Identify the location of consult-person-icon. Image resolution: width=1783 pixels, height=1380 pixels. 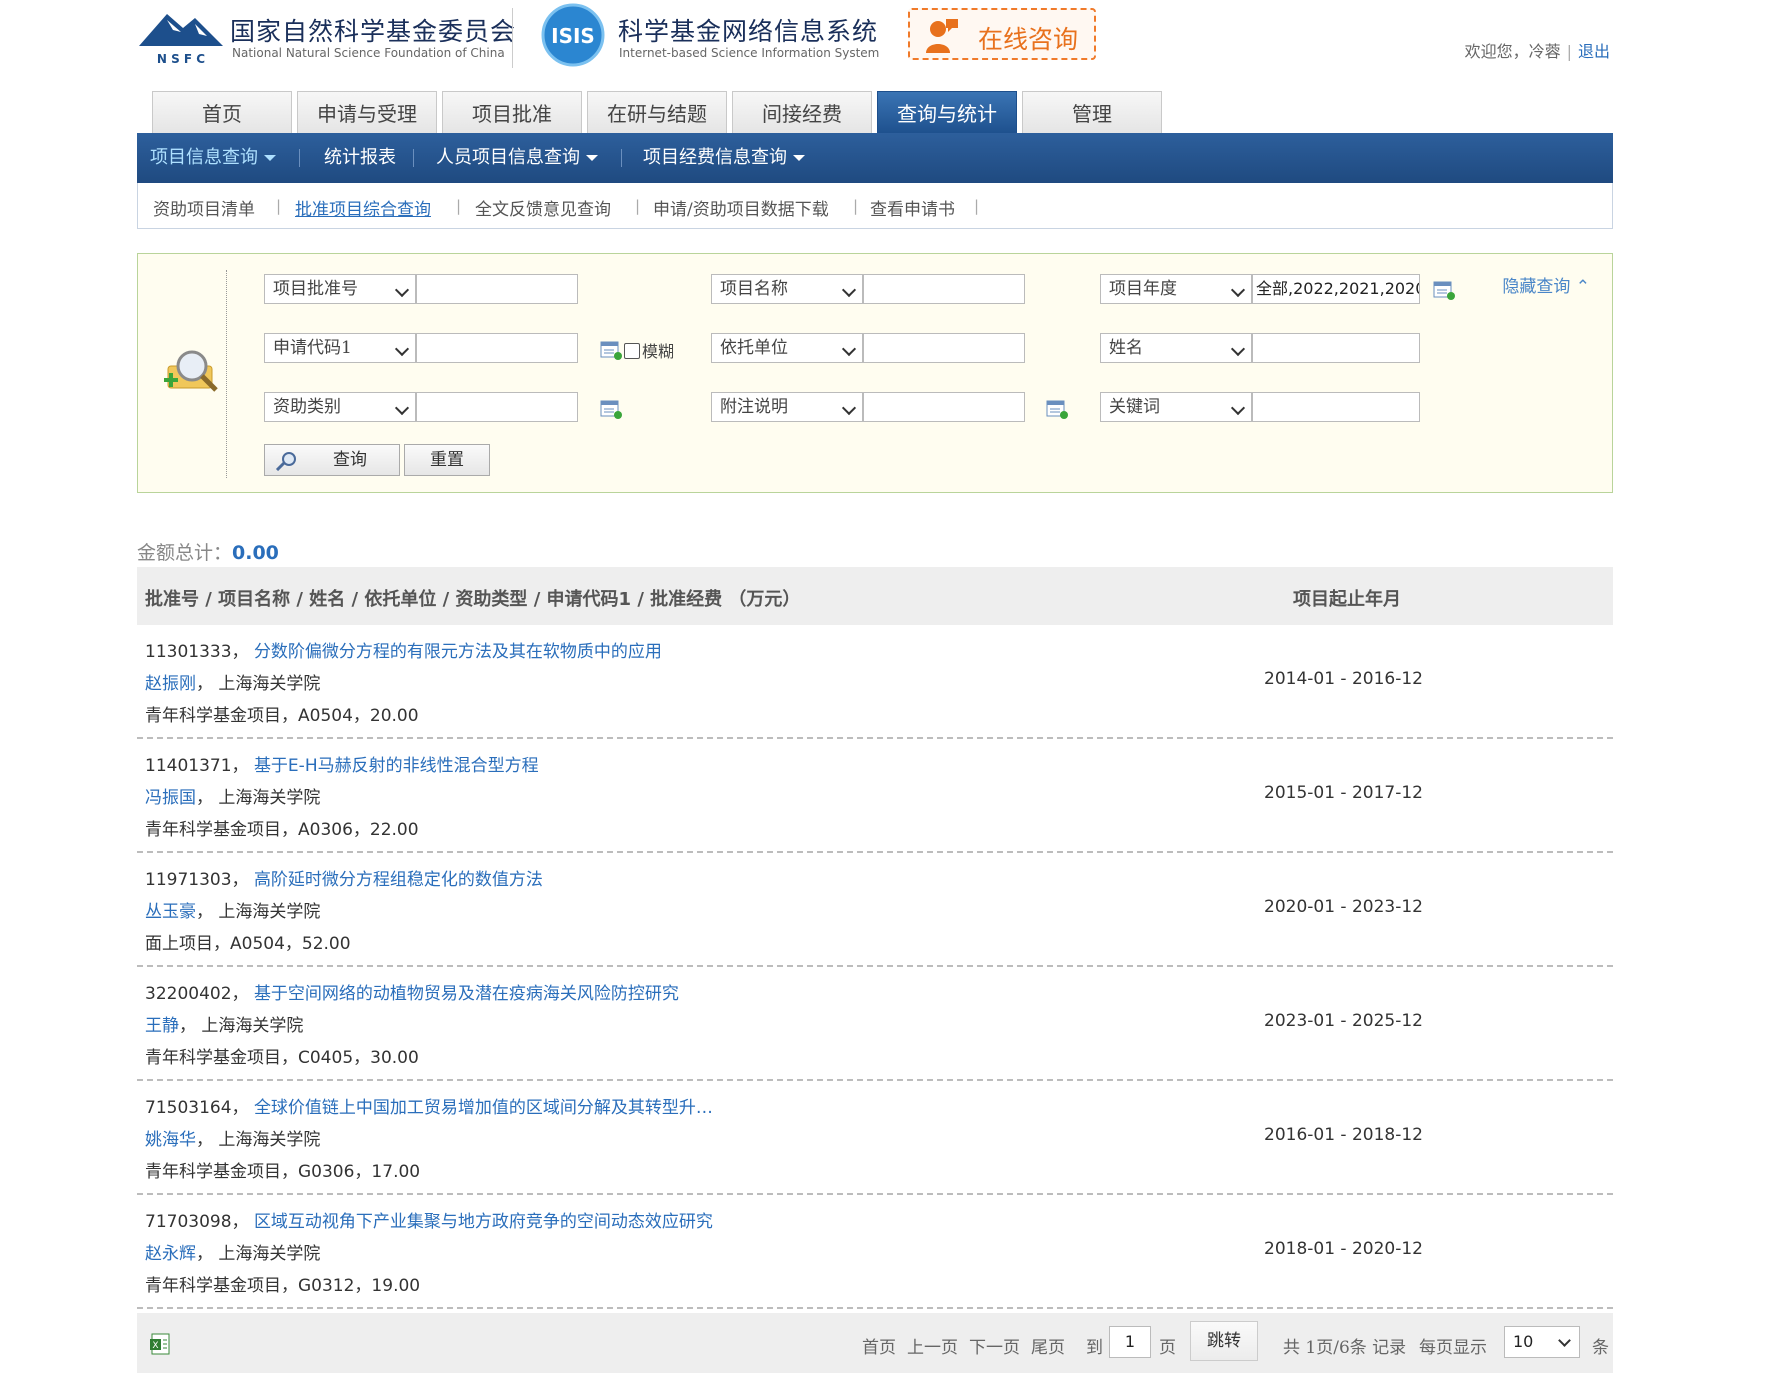
(942, 36).